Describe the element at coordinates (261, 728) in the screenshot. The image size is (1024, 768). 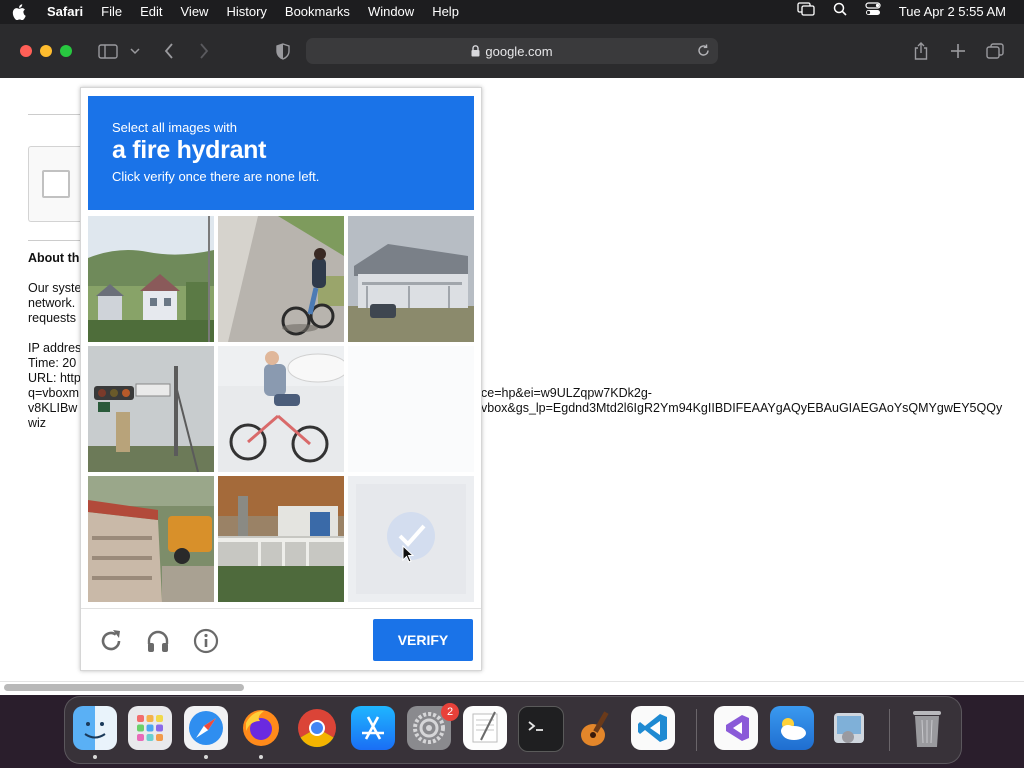
I see `firefox-icon` at that location.